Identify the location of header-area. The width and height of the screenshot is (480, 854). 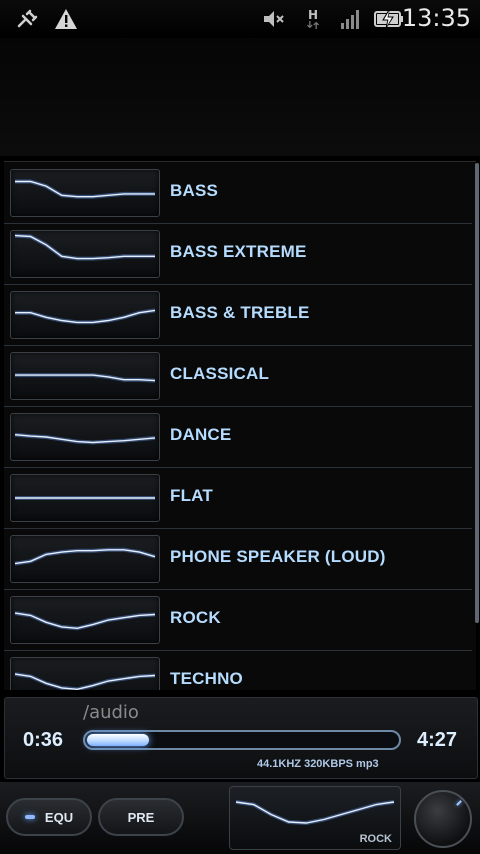
(240, 97).